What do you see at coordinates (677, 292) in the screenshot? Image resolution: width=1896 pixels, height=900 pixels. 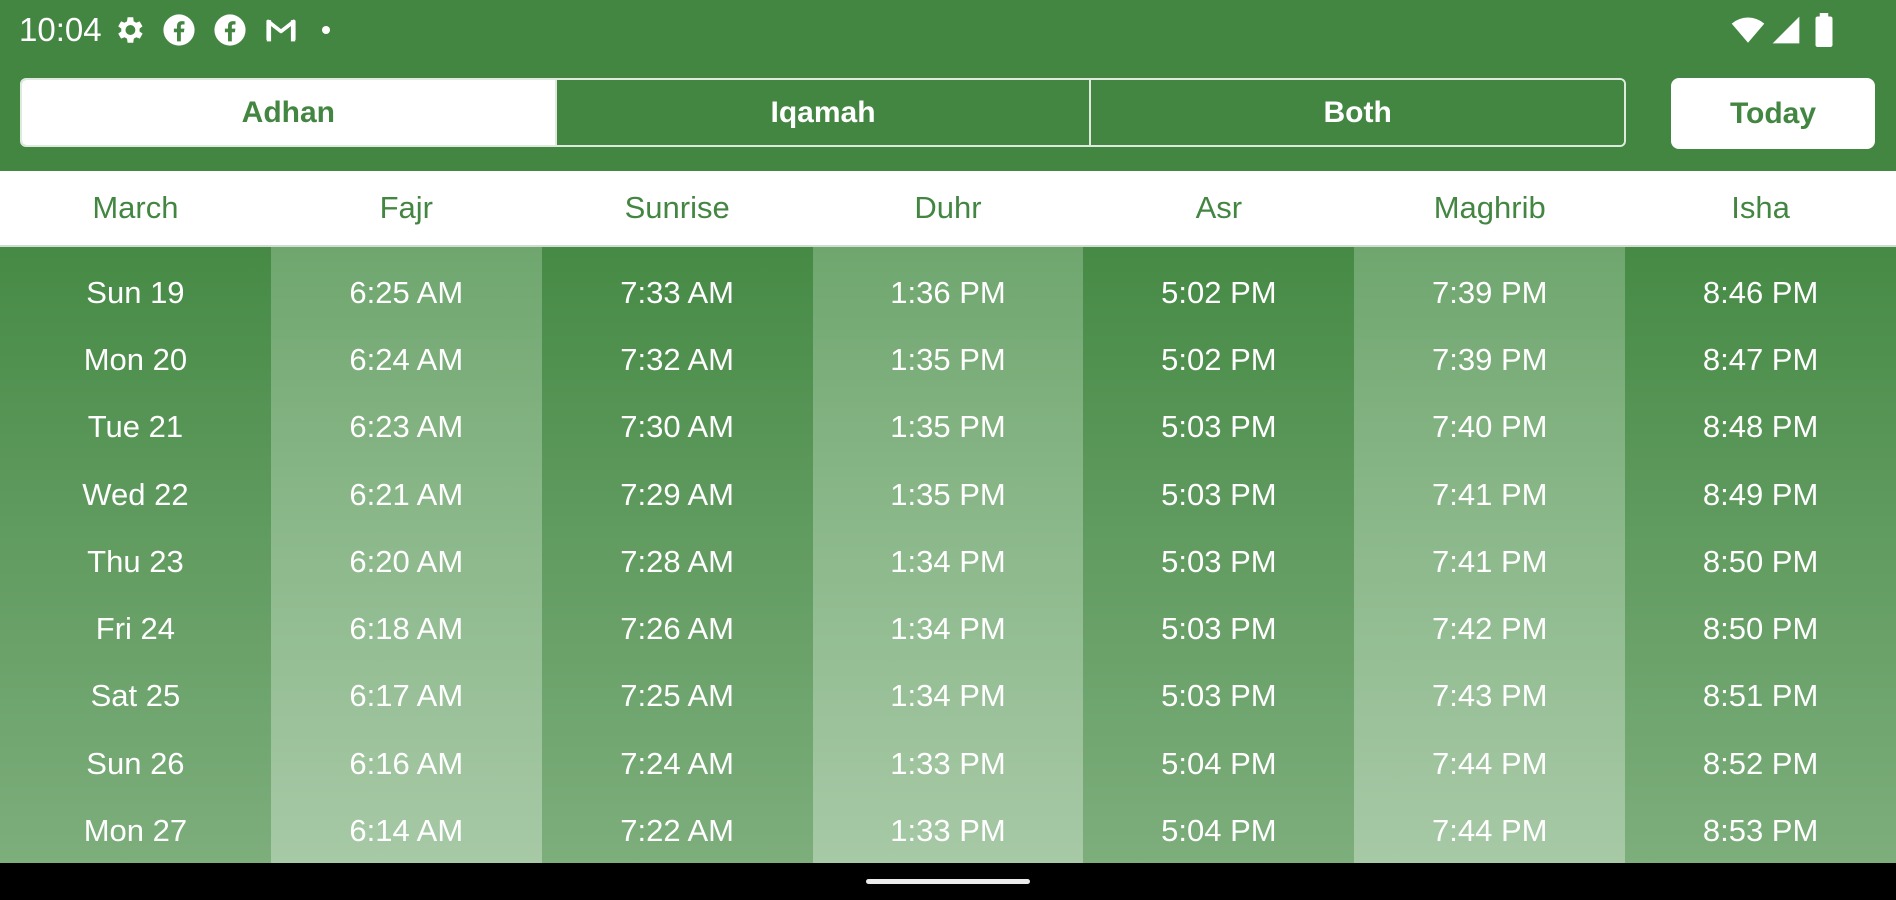 I see `sunrise-time-cell: 7:33 AM` at bounding box center [677, 292].